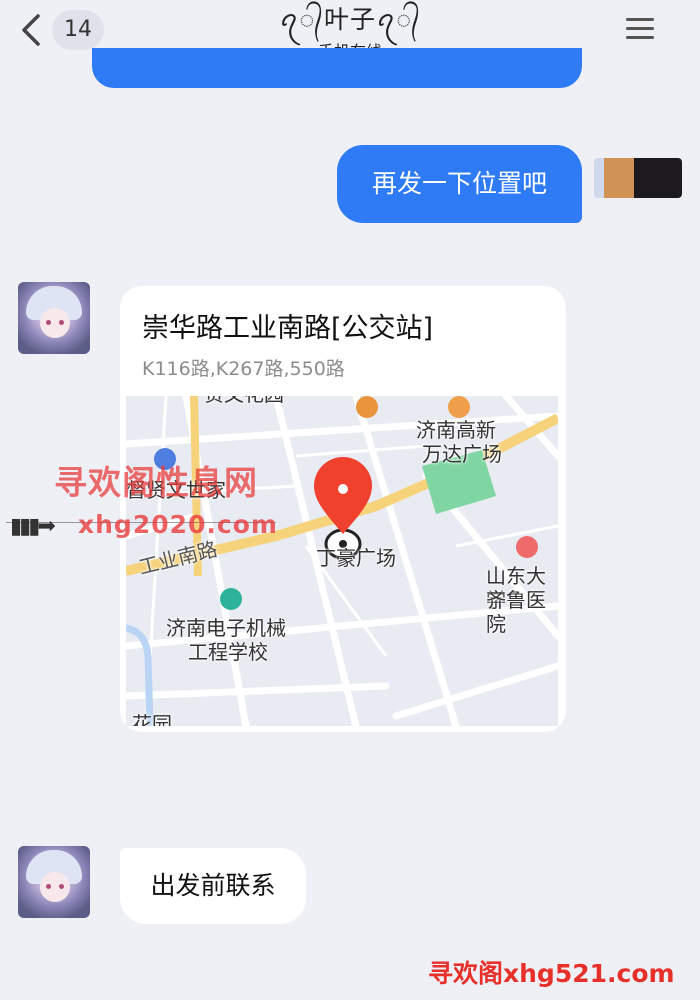  What do you see at coordinates (156, 482) in the screenshot?
I see `watermark-site-name: 寻欢阁性息网` at bounding box center [156, 482].